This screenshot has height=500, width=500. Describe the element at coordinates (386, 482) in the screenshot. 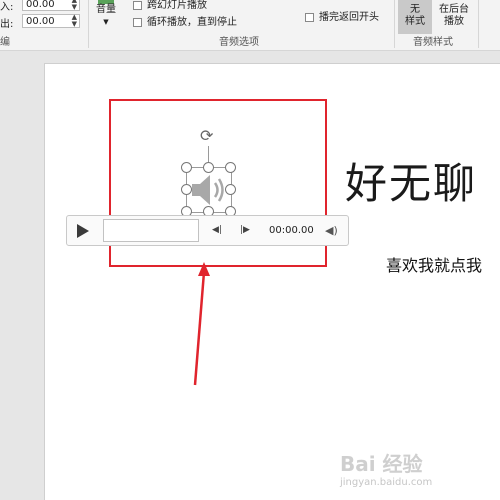

I see `watermark-site: jingyan.baidu.com` at that location.